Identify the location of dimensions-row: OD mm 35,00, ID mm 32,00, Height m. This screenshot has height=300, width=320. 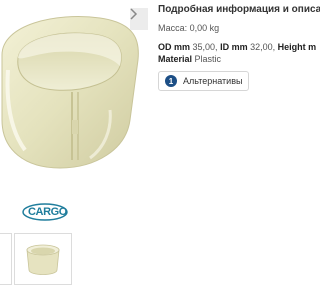
(237, 47).